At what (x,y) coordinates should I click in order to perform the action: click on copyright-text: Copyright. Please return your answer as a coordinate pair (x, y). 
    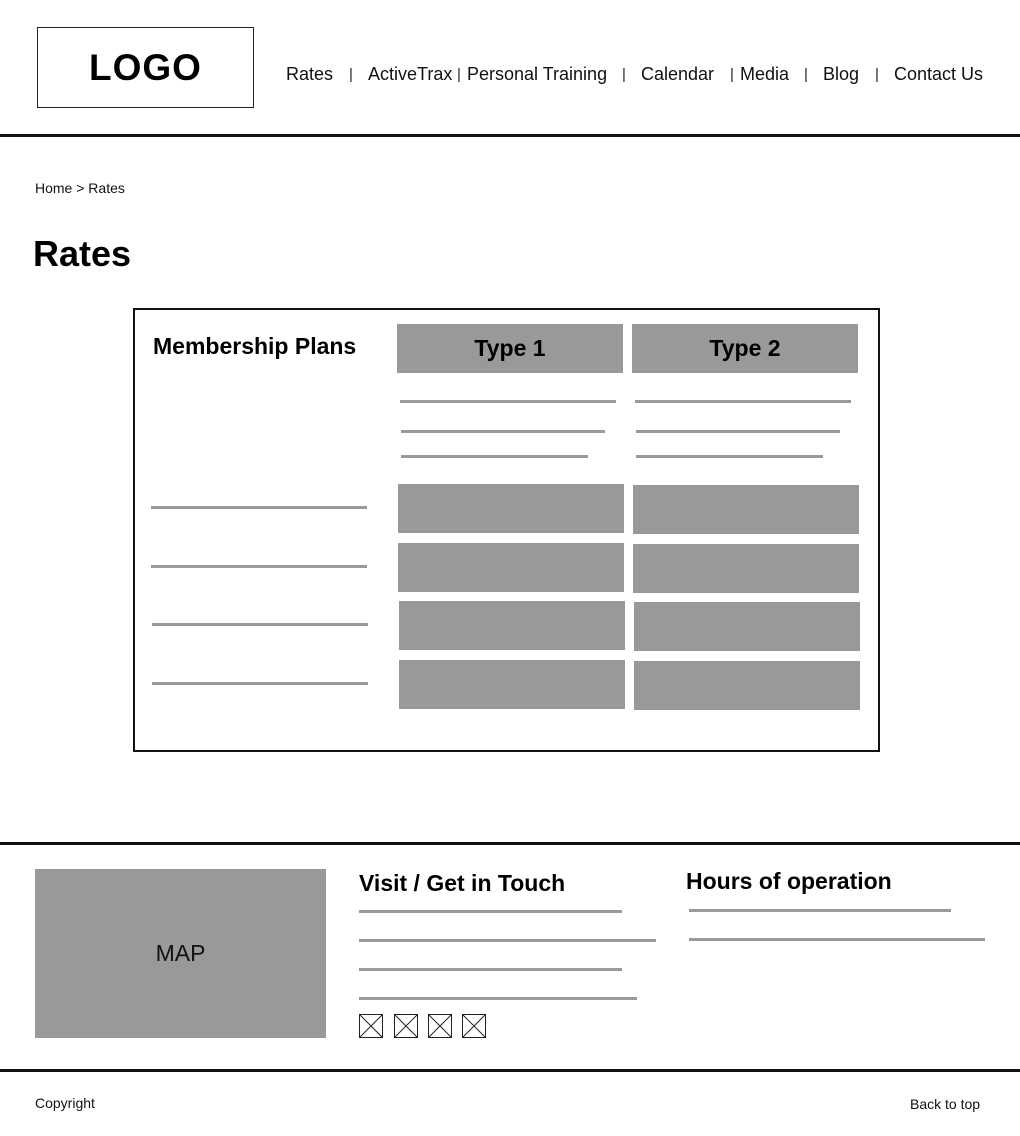
    Looking at the image, I should click on (65, 1103).